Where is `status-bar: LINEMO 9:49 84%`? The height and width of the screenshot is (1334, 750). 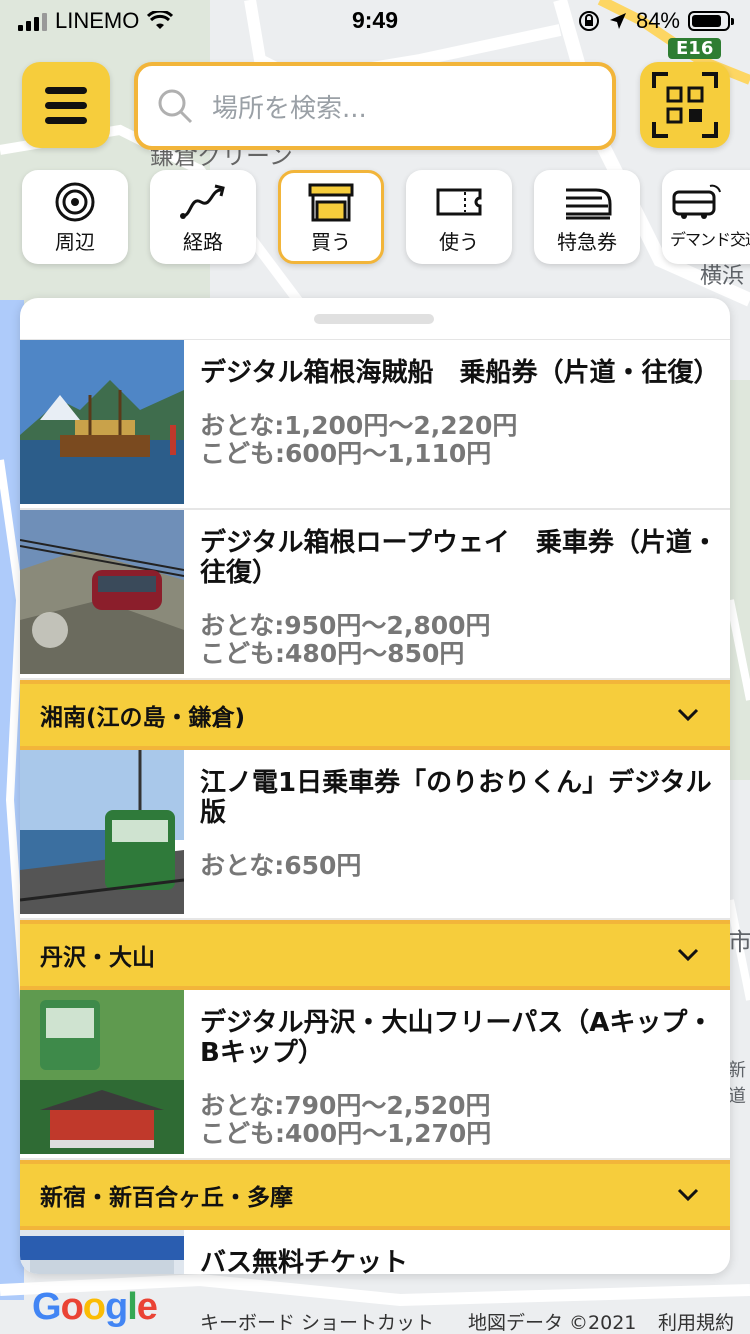 status-bar: LINEMO 9:49 84% is located at coordinates (375, 21).